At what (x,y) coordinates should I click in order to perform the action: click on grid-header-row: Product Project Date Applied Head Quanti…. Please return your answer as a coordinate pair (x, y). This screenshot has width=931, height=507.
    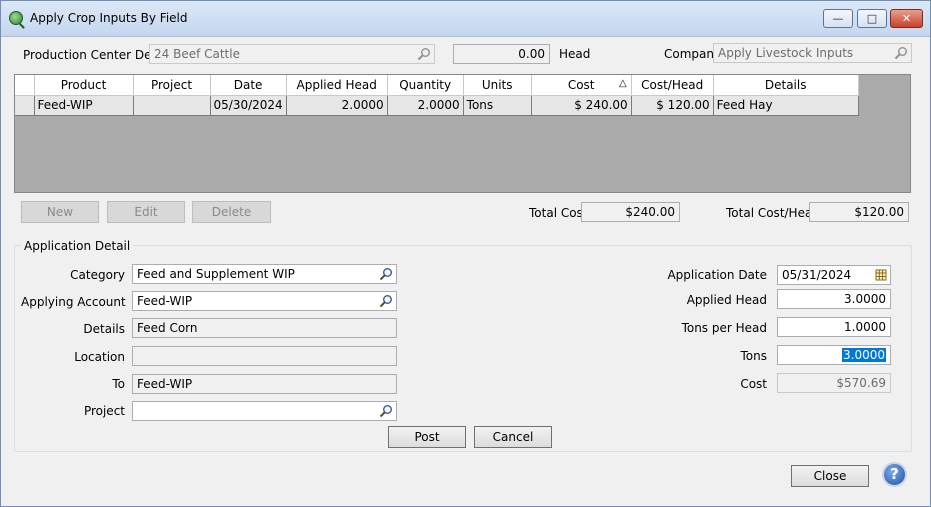
    Looking at the image, I should click on (437, 85).